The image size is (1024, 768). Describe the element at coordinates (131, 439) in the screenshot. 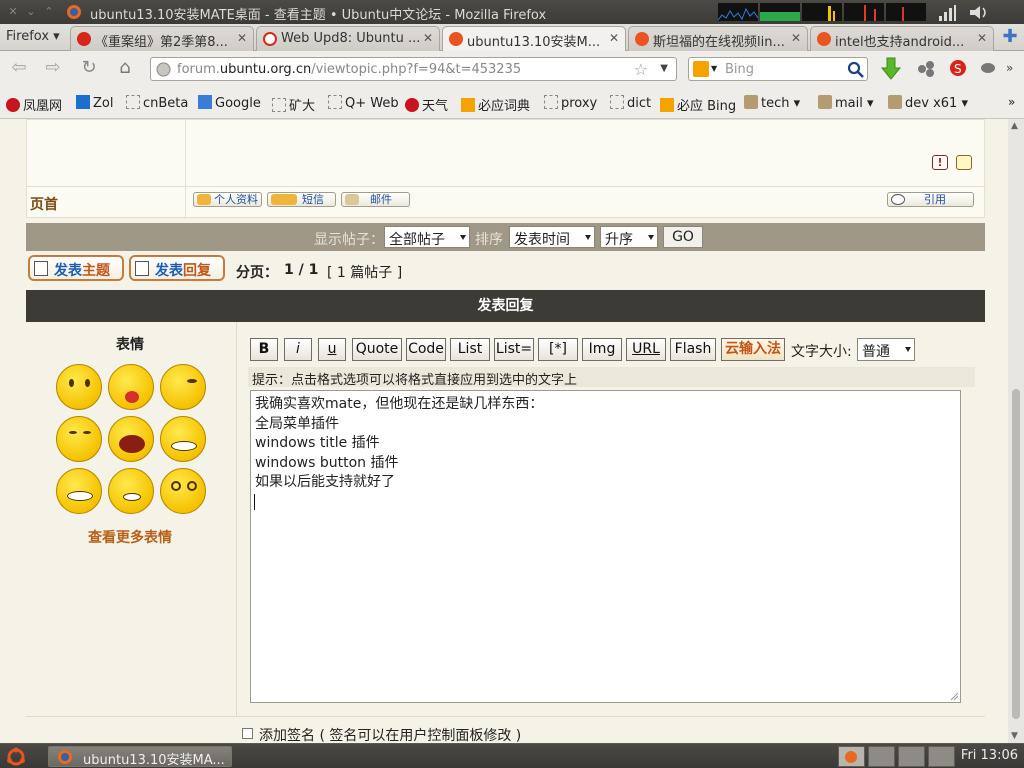

I see `laugh-emoticon-icon` at that location.